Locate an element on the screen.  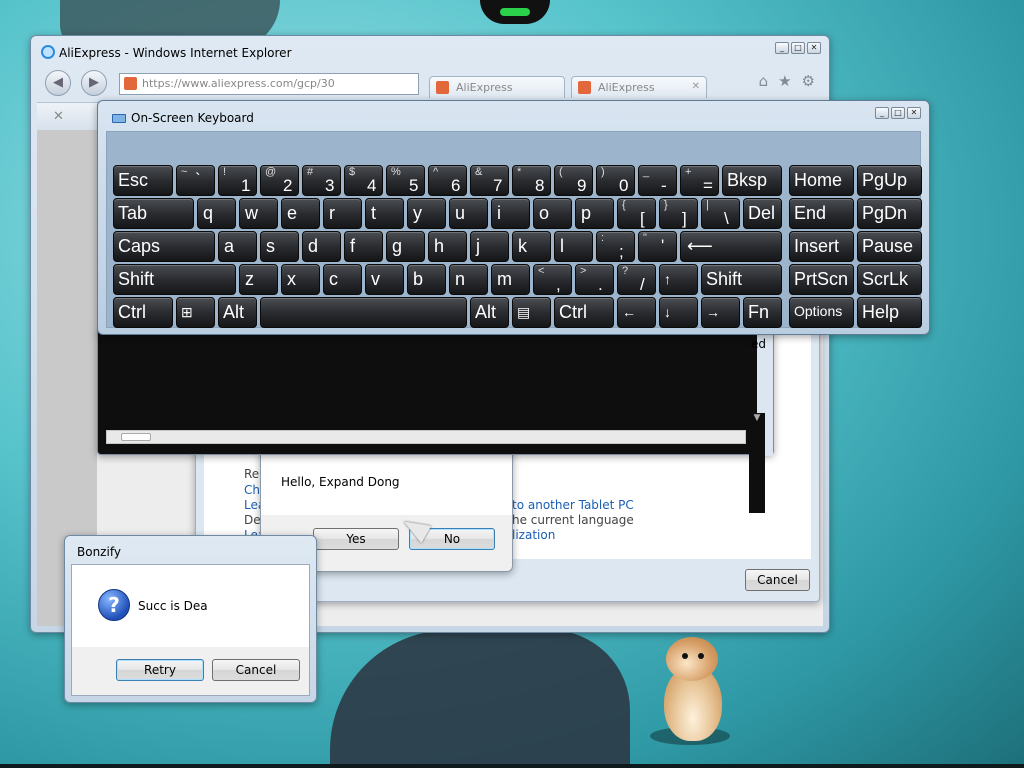
key-period: >. is located at coordinates (594, 279).